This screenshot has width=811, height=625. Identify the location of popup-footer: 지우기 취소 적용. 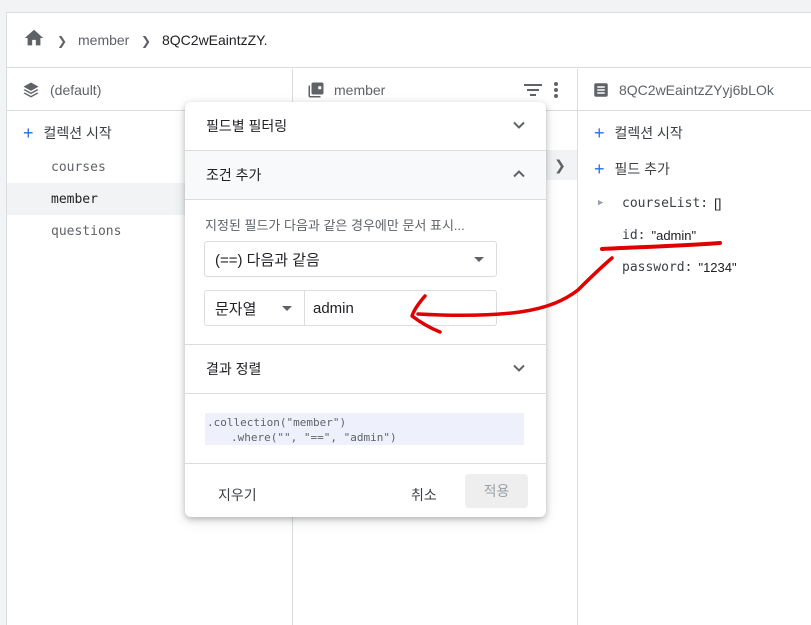
(365, 490).